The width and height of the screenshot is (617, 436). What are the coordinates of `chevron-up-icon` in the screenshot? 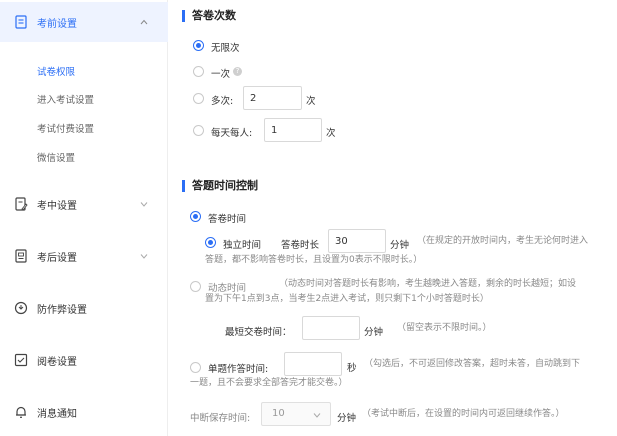 It's located at (144, 22).